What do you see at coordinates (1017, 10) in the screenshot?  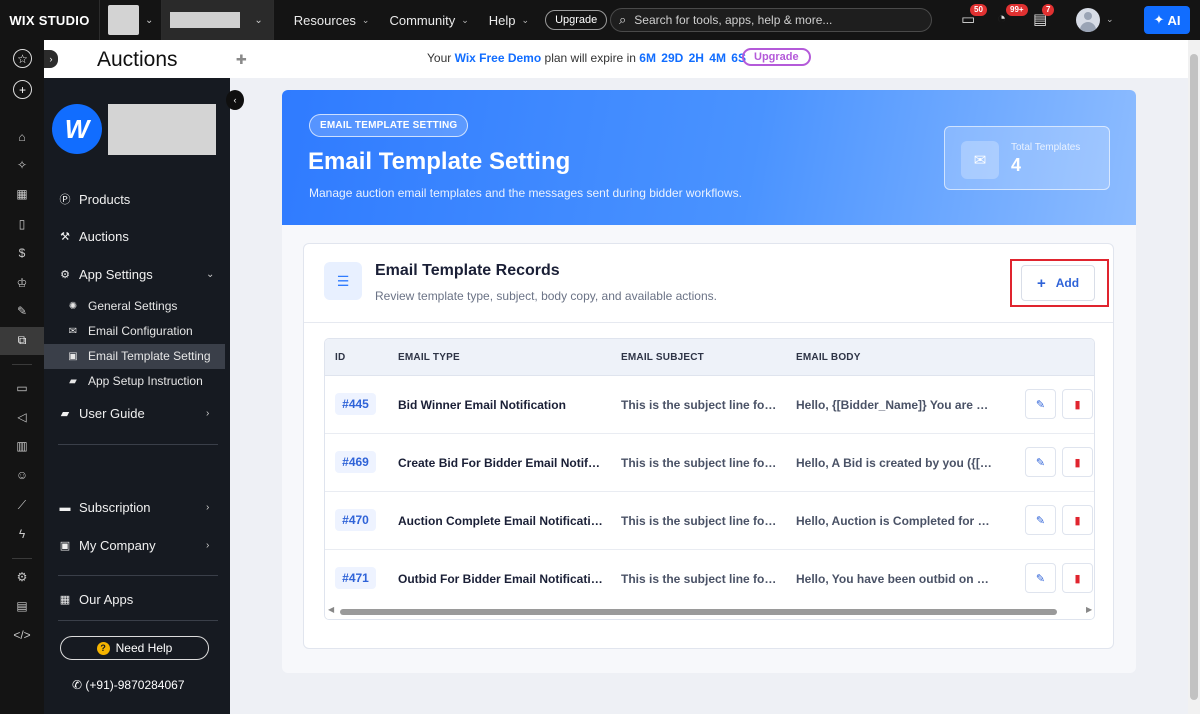 I see `notifications-badge: 99+` at bounding box center [1017, 10].